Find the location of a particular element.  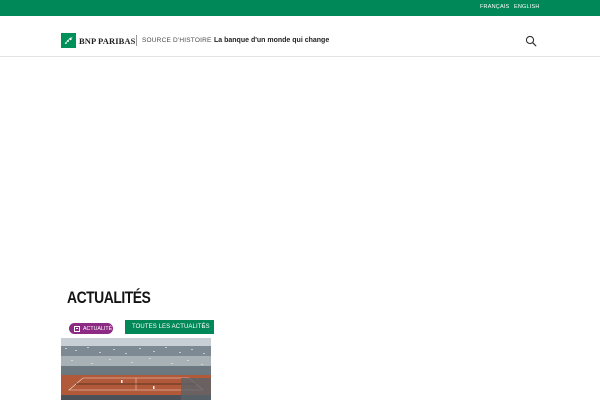

newspaper-icon is located at coordinates (77, 328).